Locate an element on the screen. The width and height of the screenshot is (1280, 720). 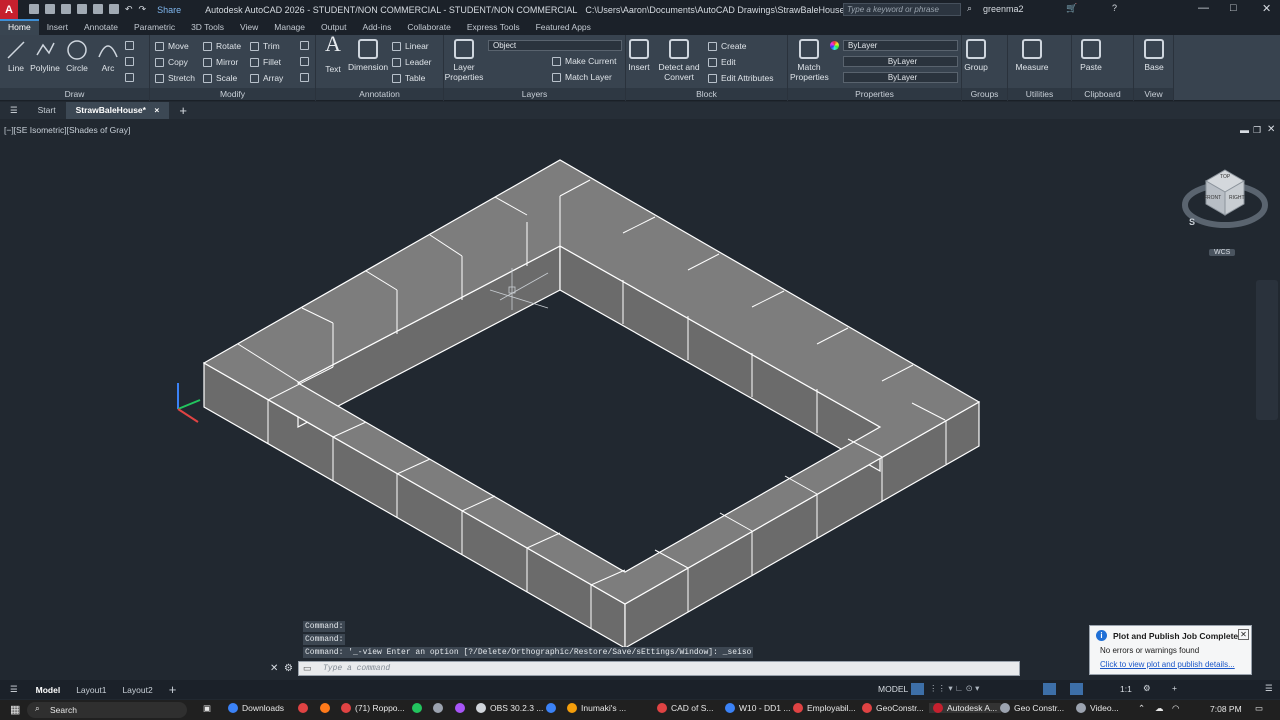
undo-icon: ↶ is located at coordinates (129, 9).